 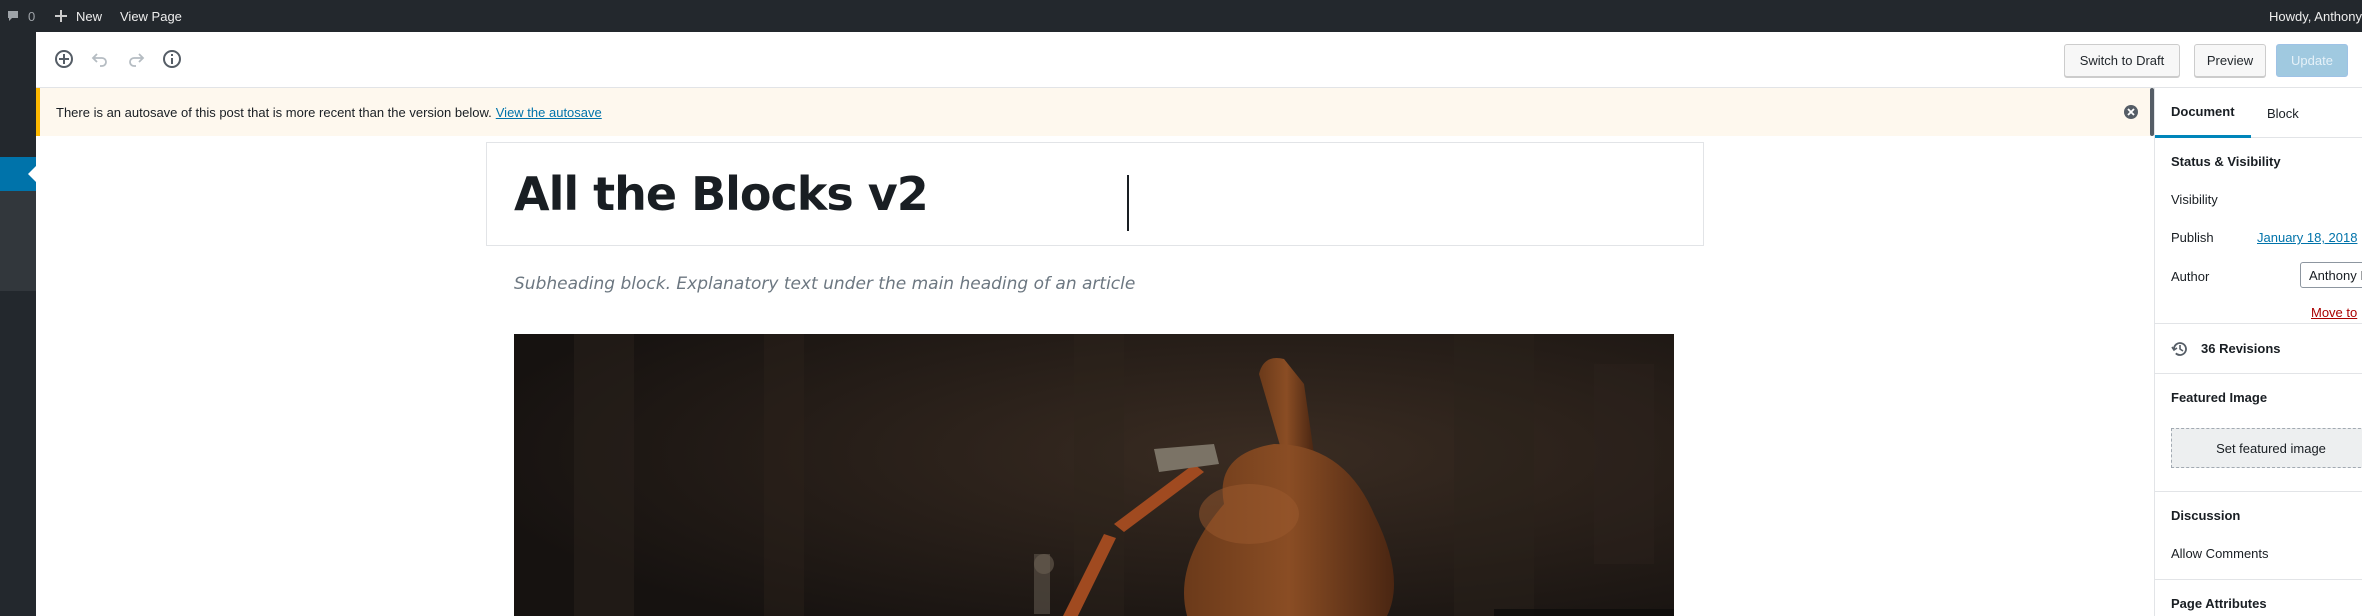 What do you see at coordinates (1095, 194) in the screenshot?
I see `post-title-block: All the Blocks v2` at bounding box center [1095, 194].